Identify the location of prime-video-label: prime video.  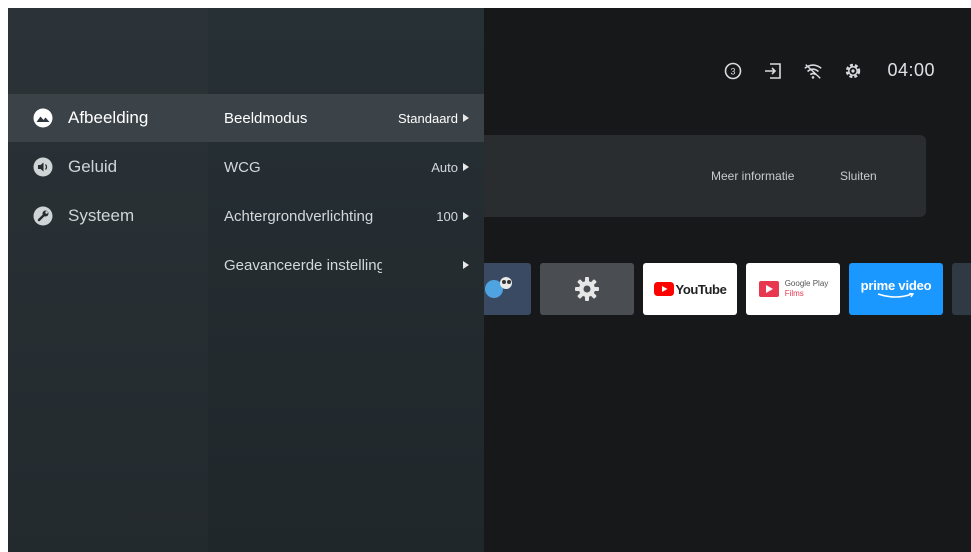
(896, 285).